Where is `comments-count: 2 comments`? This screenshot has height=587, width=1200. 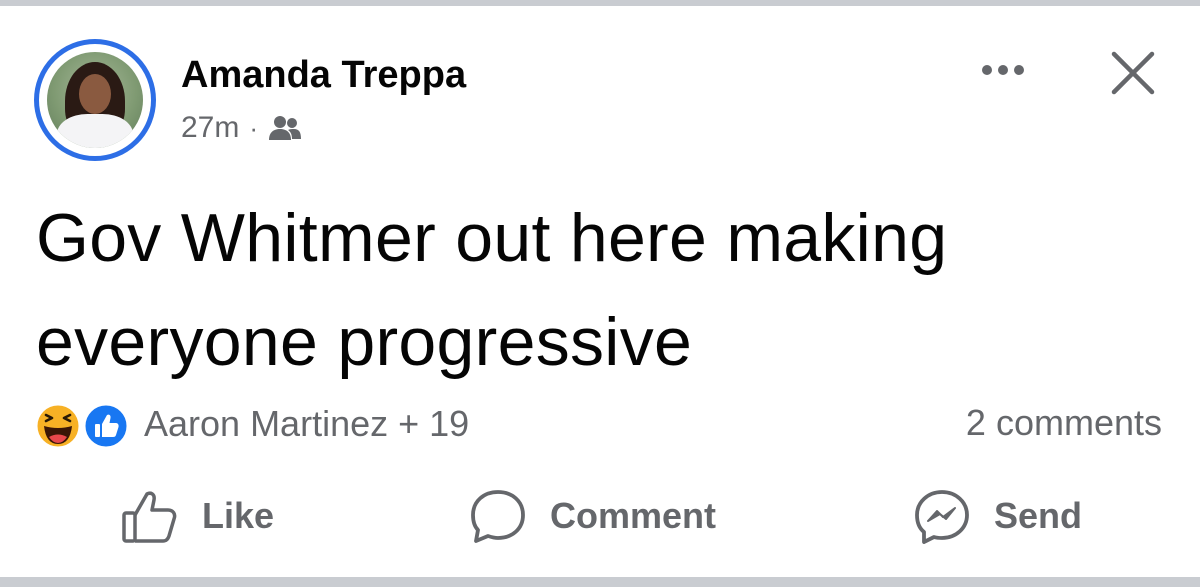
comments-count: 2 comments is located at coordinates (1064, 423).